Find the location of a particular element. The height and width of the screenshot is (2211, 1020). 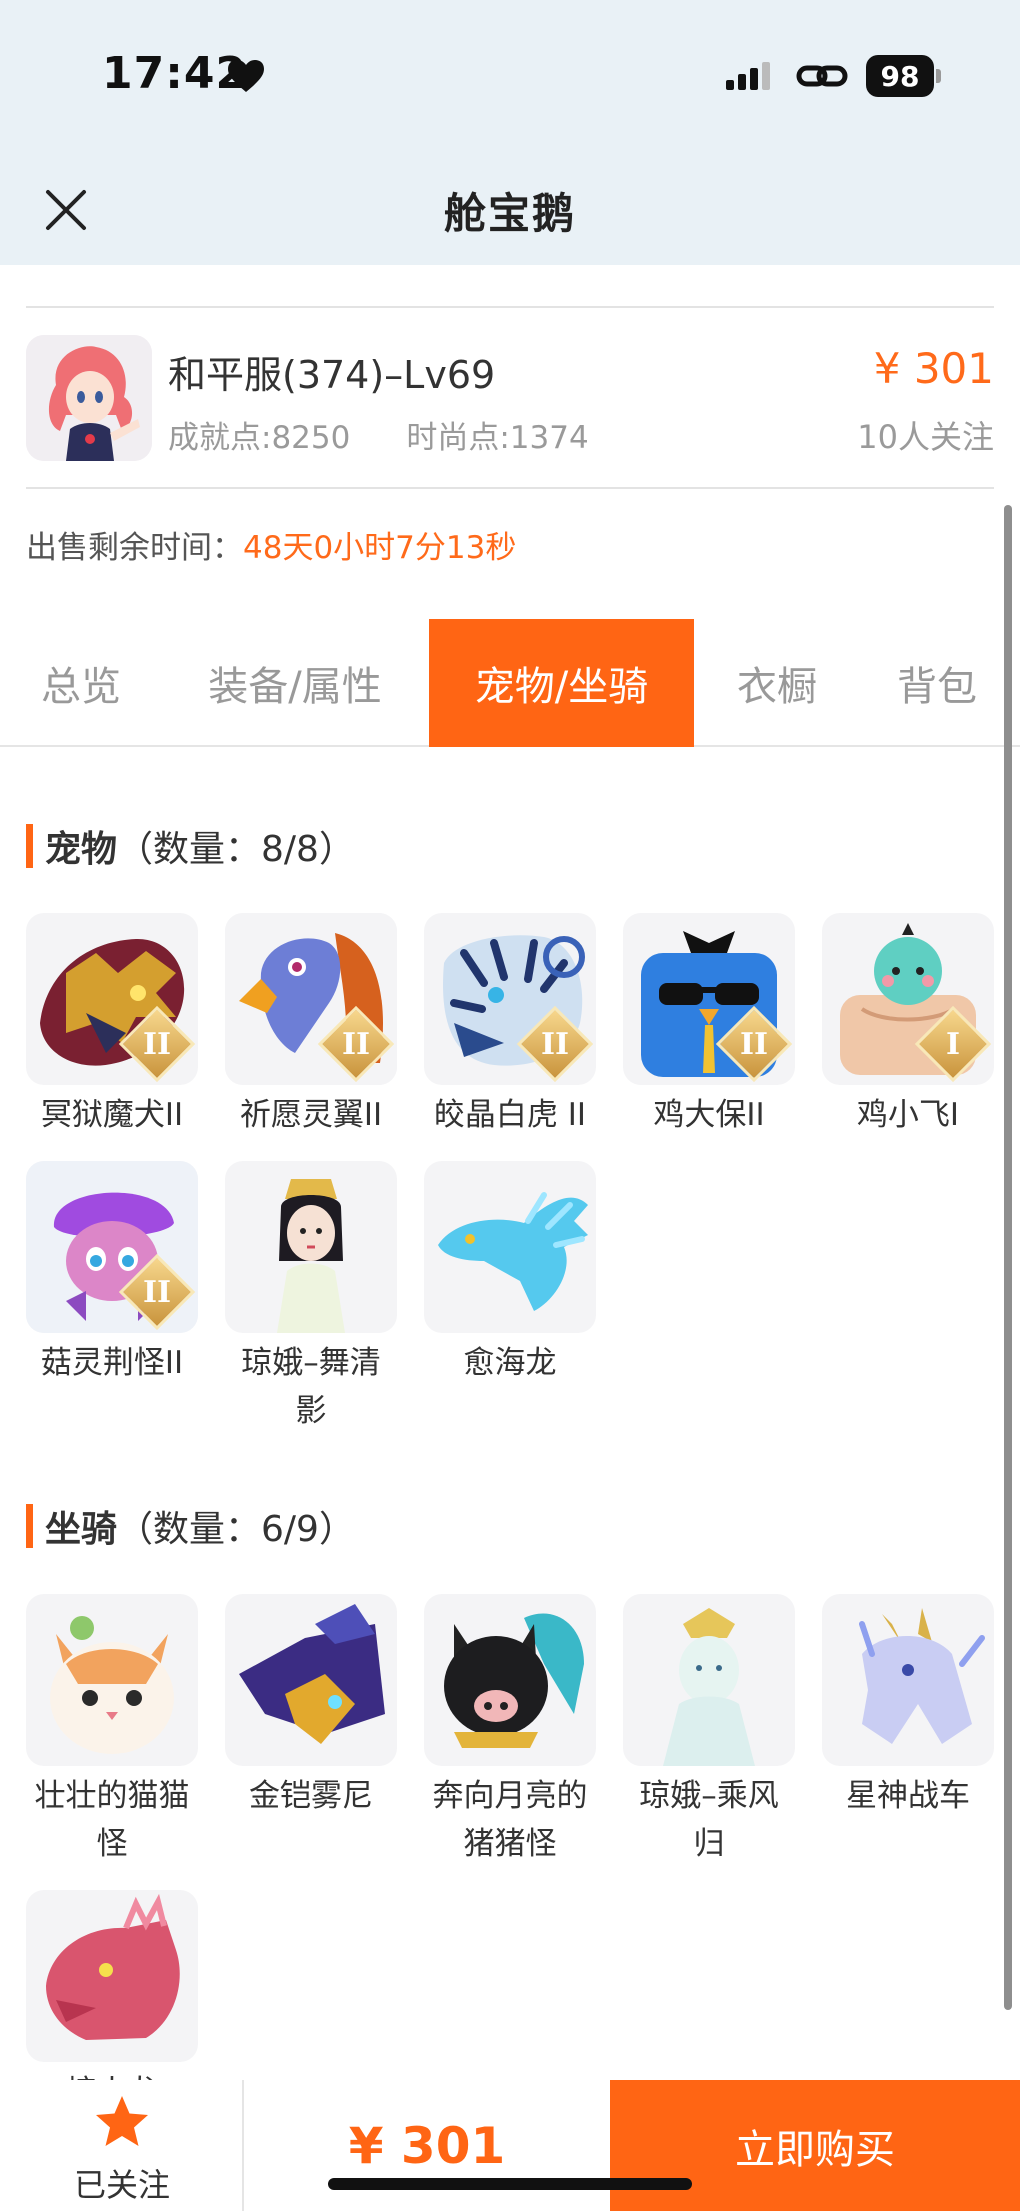

pet-name: 愈海龙 is located at coordinates (510, 1363).